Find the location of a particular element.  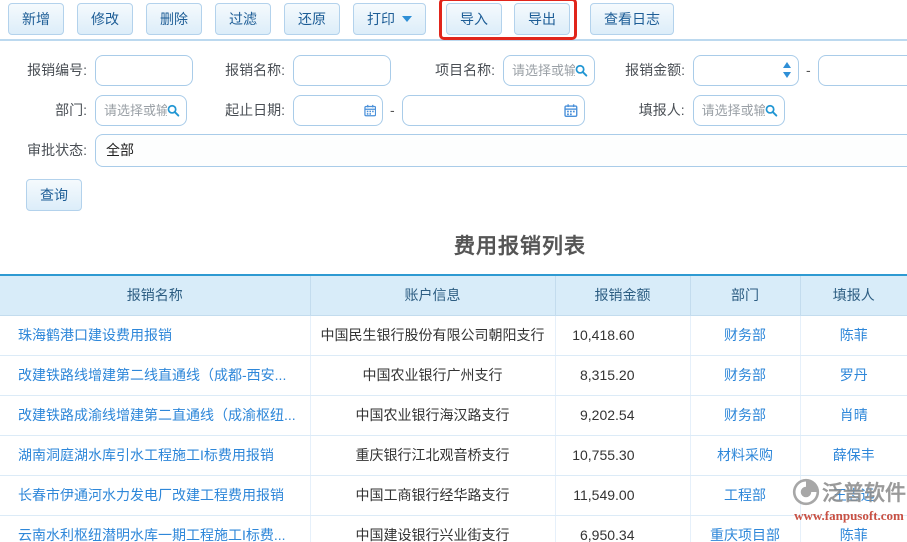

project-name-select is located at coordinates (549, 70).